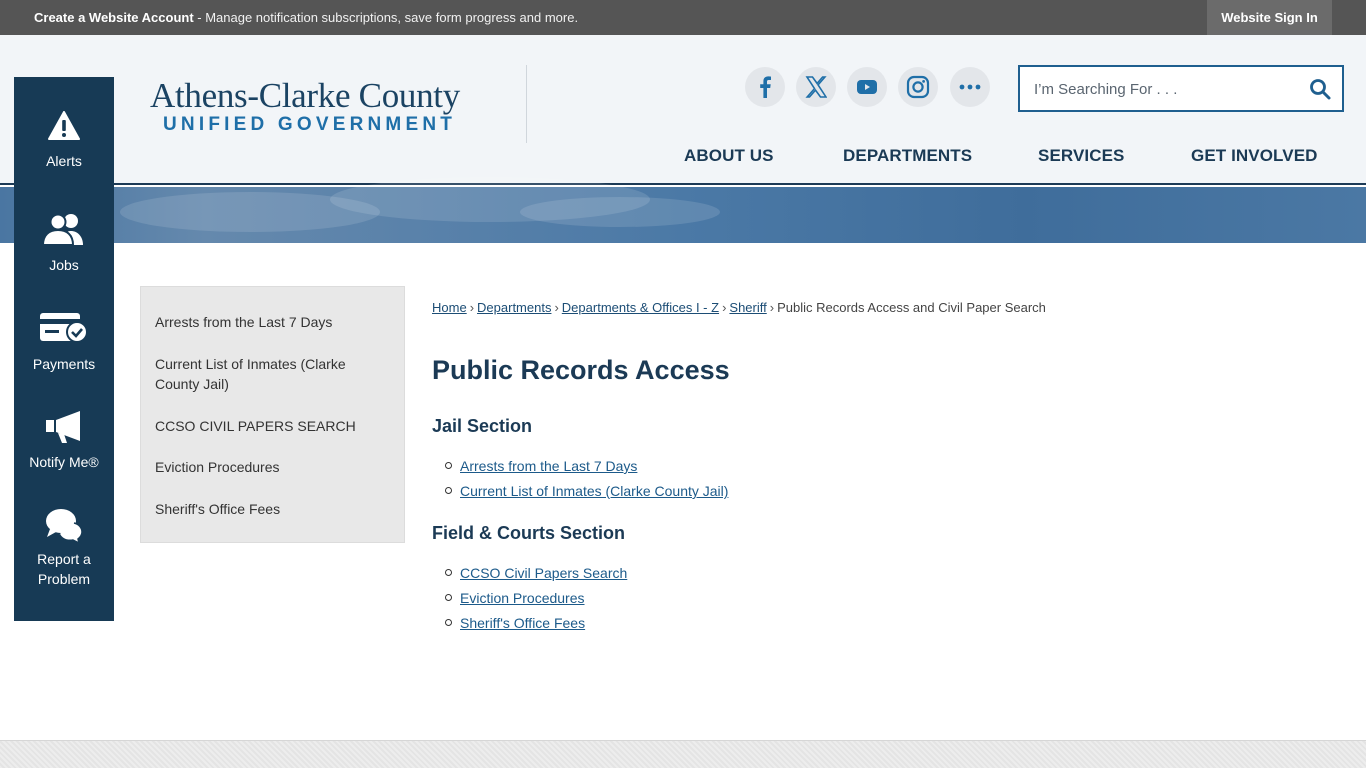 This screenshot has width=1366, height=768. What do you see at coordinates (270, 467) in the screenshot?
I see `side-menu-item: Eviction Procedures` at bounding box center [270, 467].